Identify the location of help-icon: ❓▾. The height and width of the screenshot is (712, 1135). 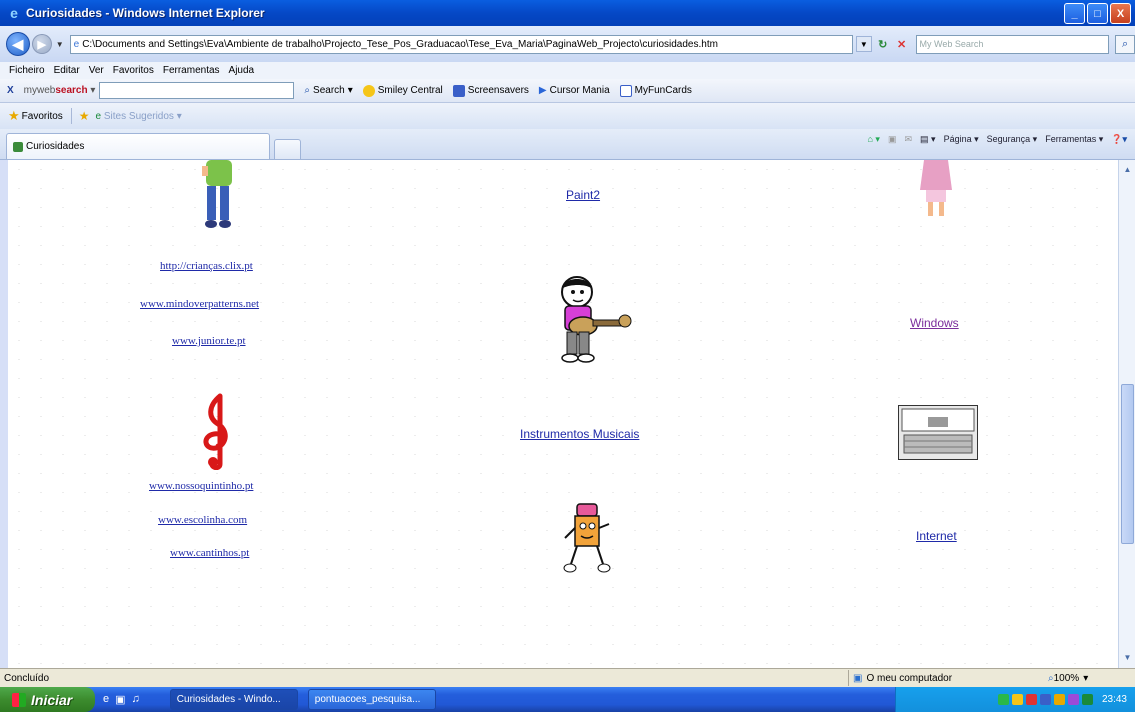
(1119, 139).